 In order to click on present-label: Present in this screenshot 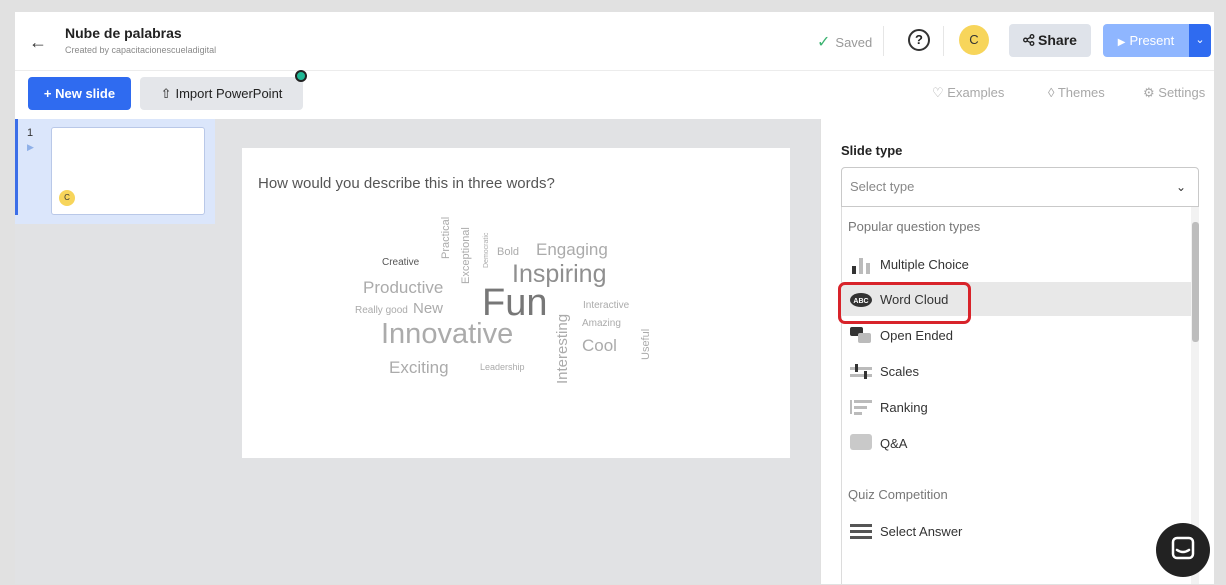, I will do `click(1152, 40)`.